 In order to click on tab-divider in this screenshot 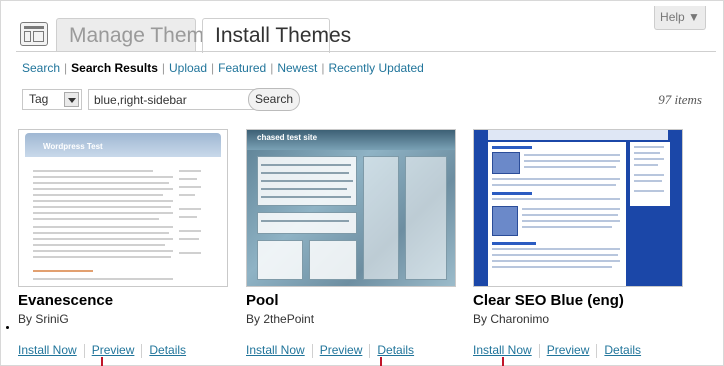, I will do `click(366, 51)`.